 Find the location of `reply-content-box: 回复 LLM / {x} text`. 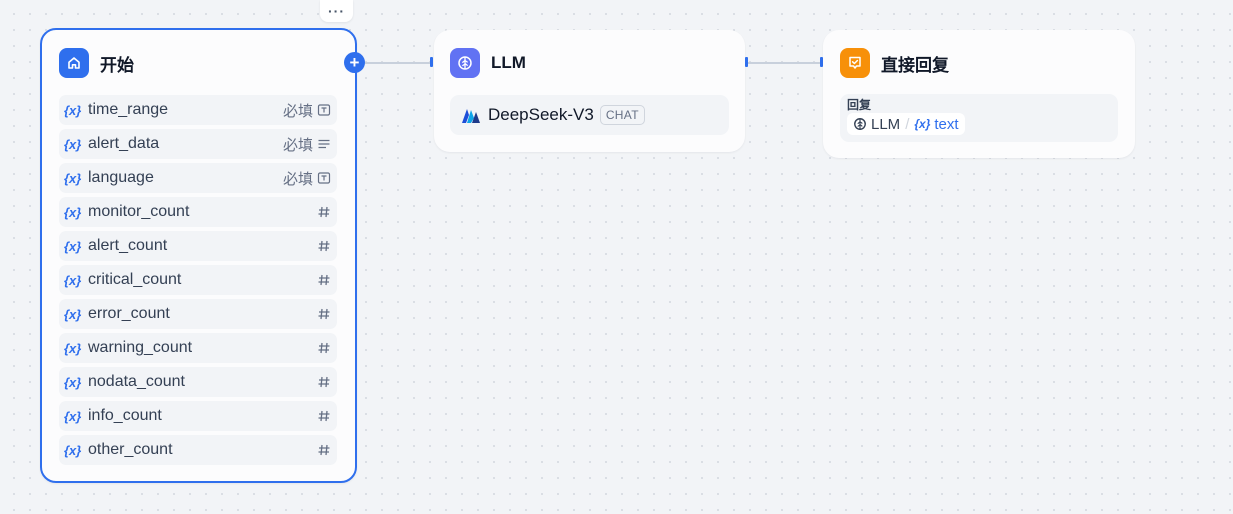

reply-content-box: 回复 LLM / {x} text is located at coordinates (979, 118).